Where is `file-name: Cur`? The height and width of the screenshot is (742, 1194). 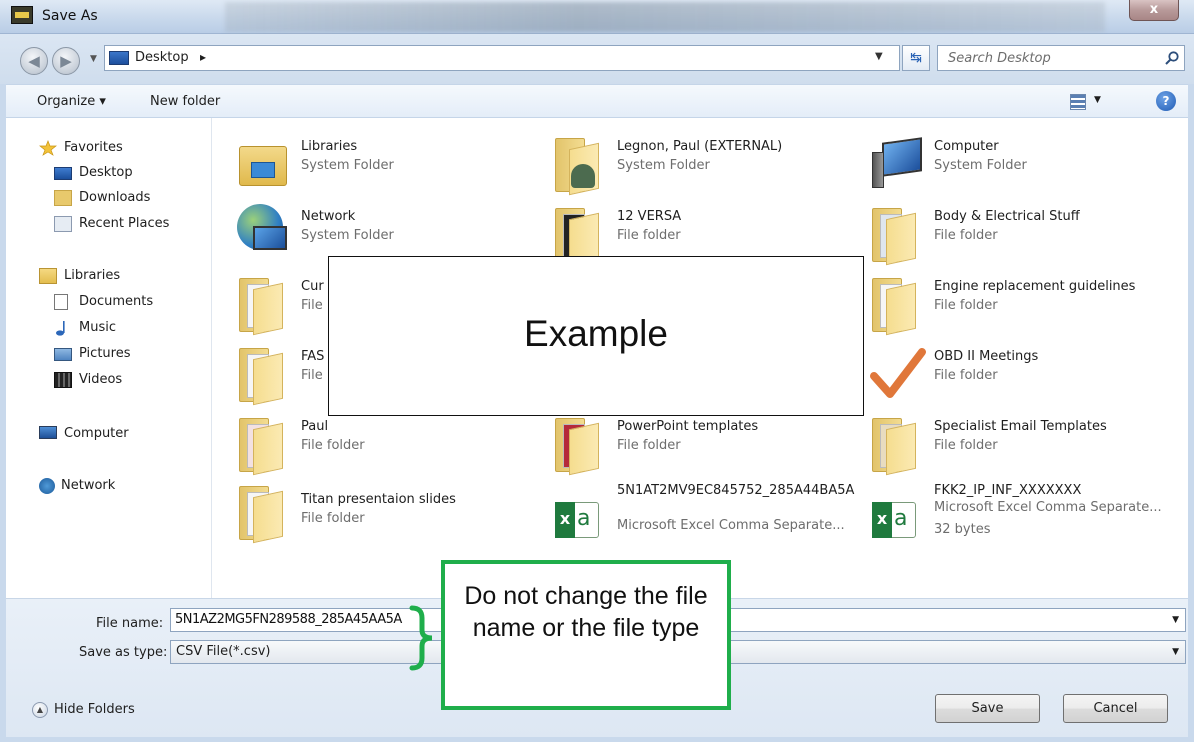 file-name: Cur is located at coordinates (312, 286).